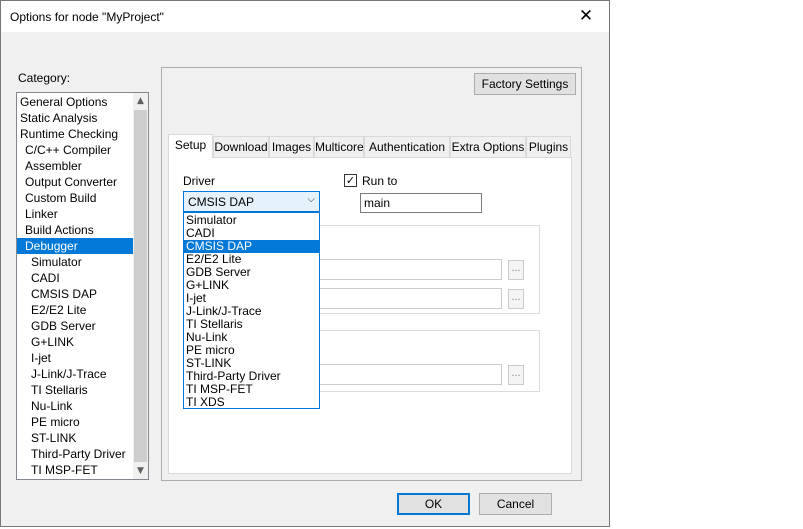 This screenshot has width=803, height=529. Describe the element at coordinates (515, 504) in the screenshot. I see `cancel-button: Cancel` at that location.